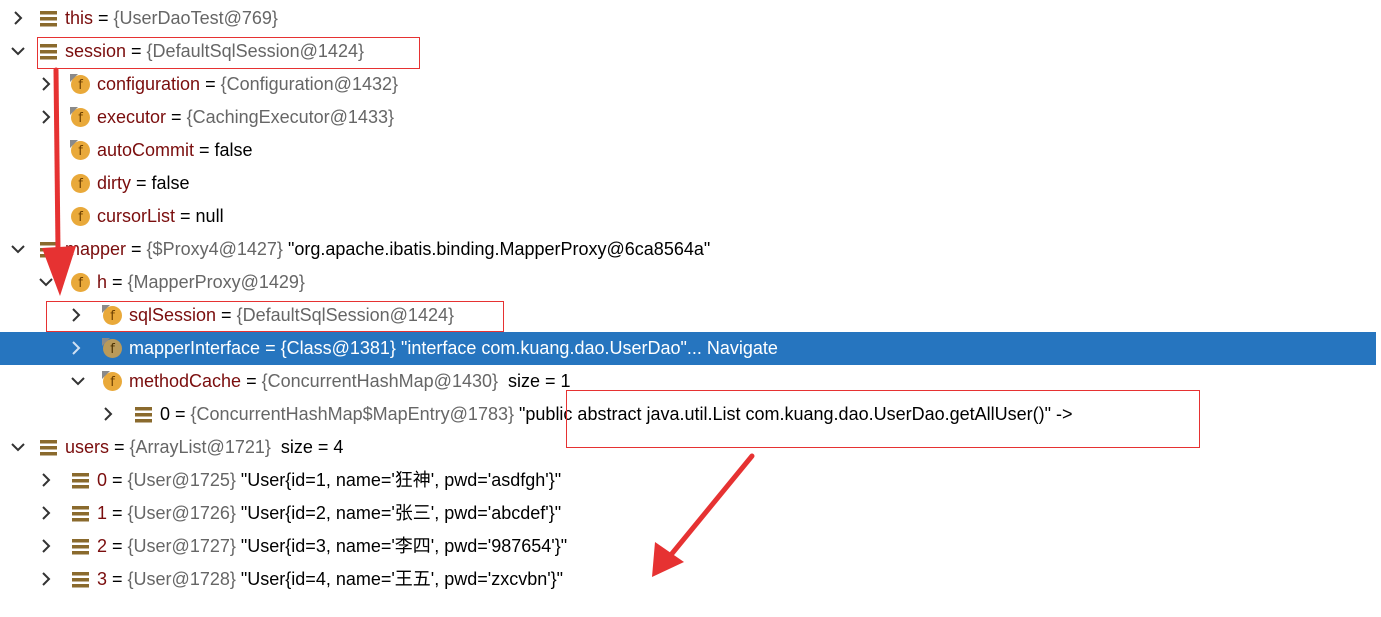 This screenshot has height=617, width=1381. Describe the element at coordinates (404, 546) in the screenshot. I see `var-value: "User{id=3, name='李四', pwd='987654'}"` at that location.